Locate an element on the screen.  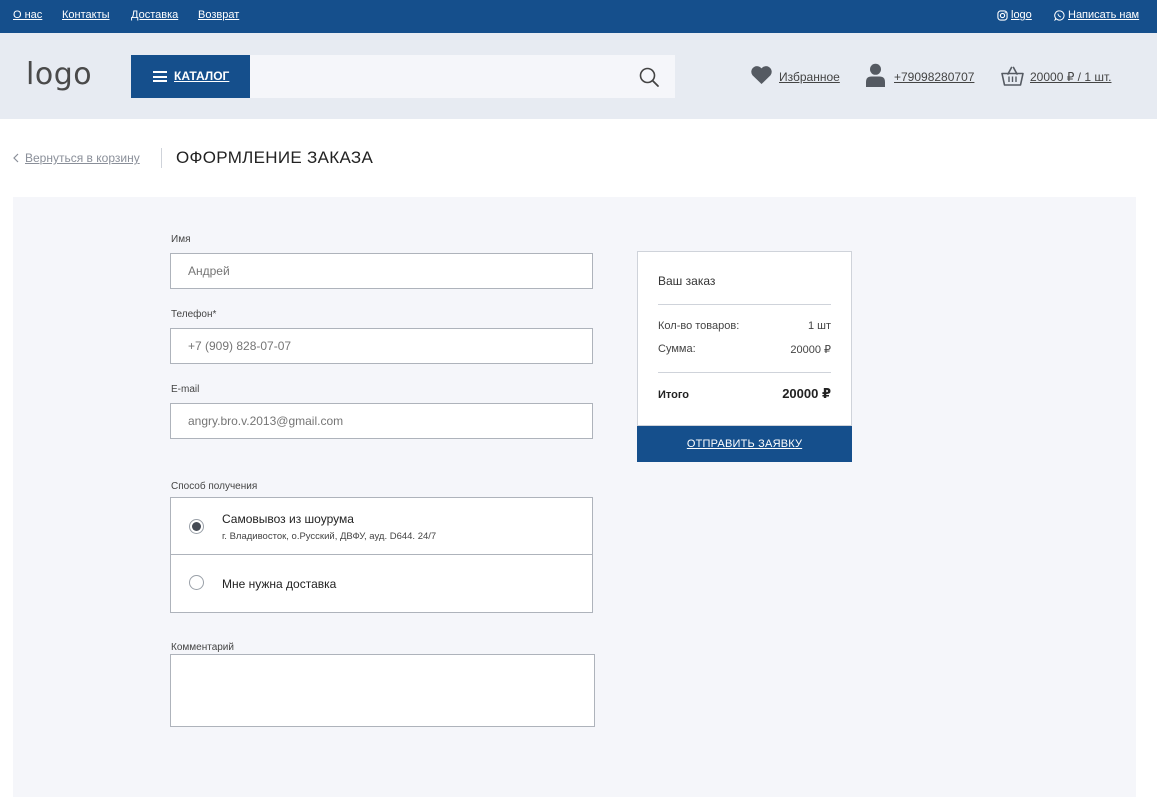
summary-sum-row: Сумма: 20000 ₽ is located at coordinates (744, 349).